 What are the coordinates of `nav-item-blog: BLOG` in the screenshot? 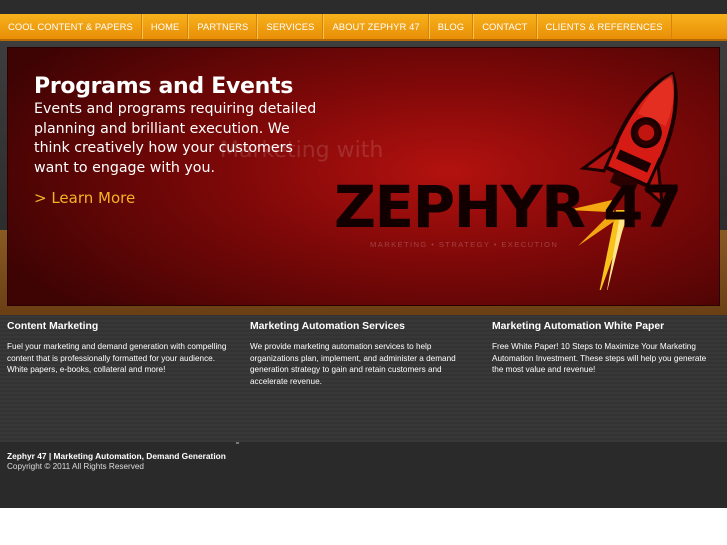 It's located at (451, 26).